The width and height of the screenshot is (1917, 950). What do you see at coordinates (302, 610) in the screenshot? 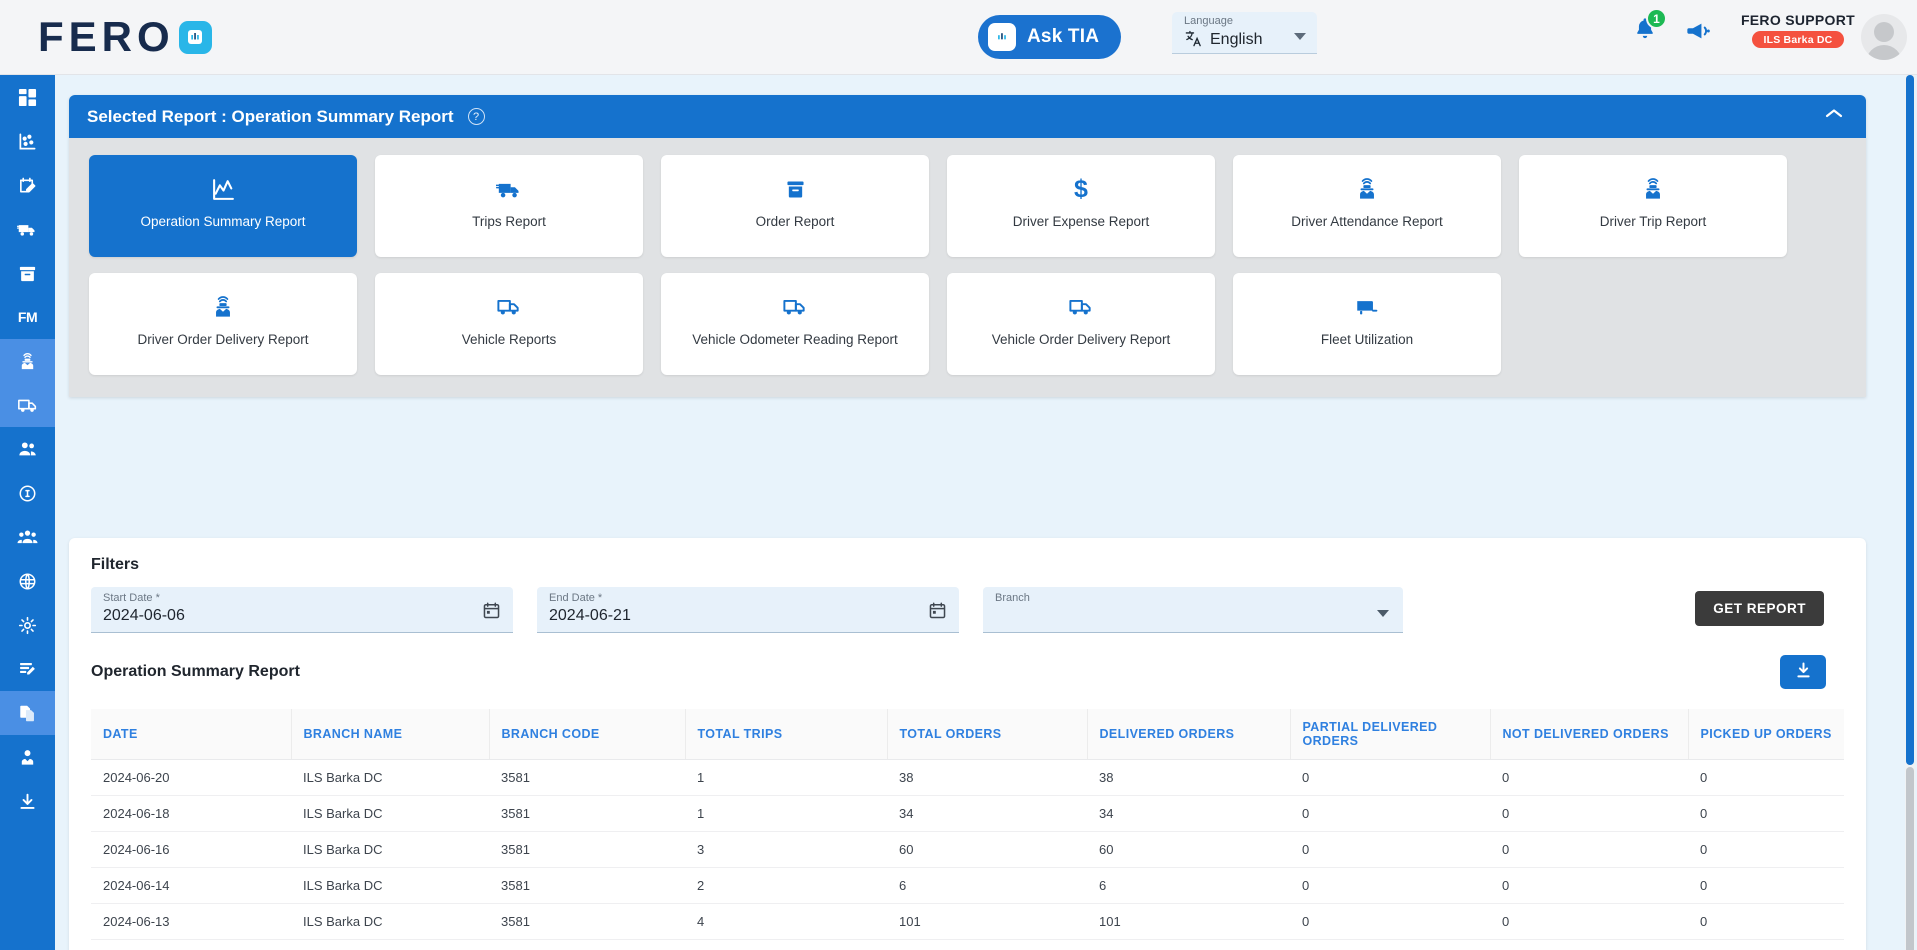
I see `start-date-field: Start Date * 2024-06-06` at bounding box center [302, 610].